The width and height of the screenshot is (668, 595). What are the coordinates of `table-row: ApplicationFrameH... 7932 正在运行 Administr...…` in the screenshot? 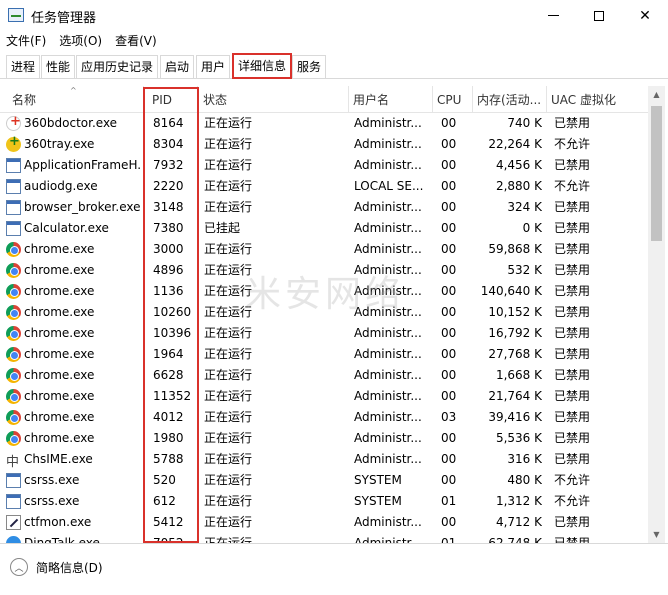 It's located at (324, 165).